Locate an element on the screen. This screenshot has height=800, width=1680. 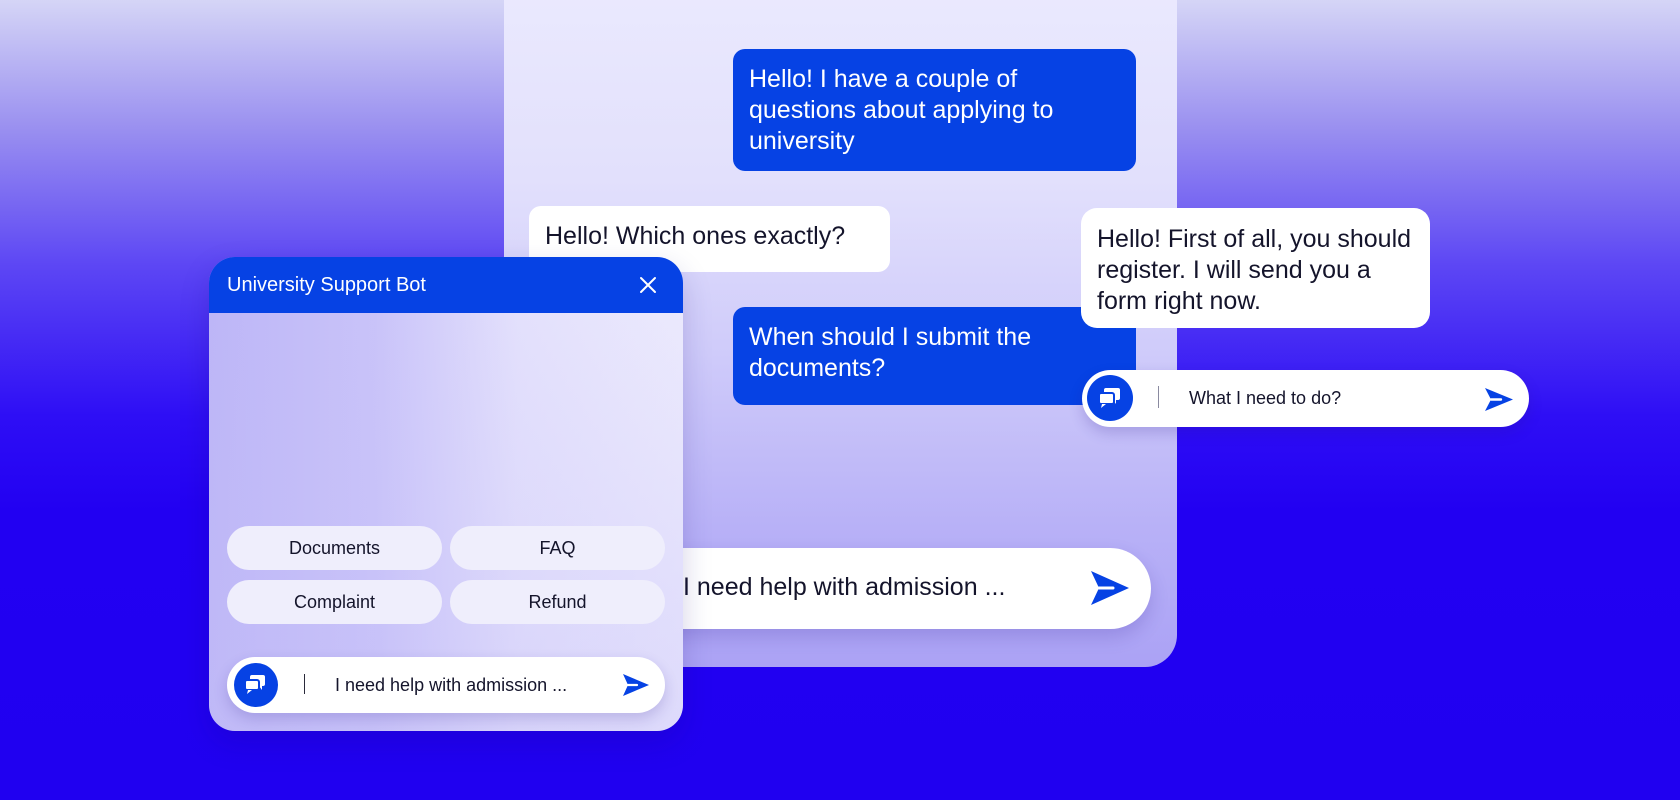
widget-title: University Support Bot is located at coordinates (326, 285).